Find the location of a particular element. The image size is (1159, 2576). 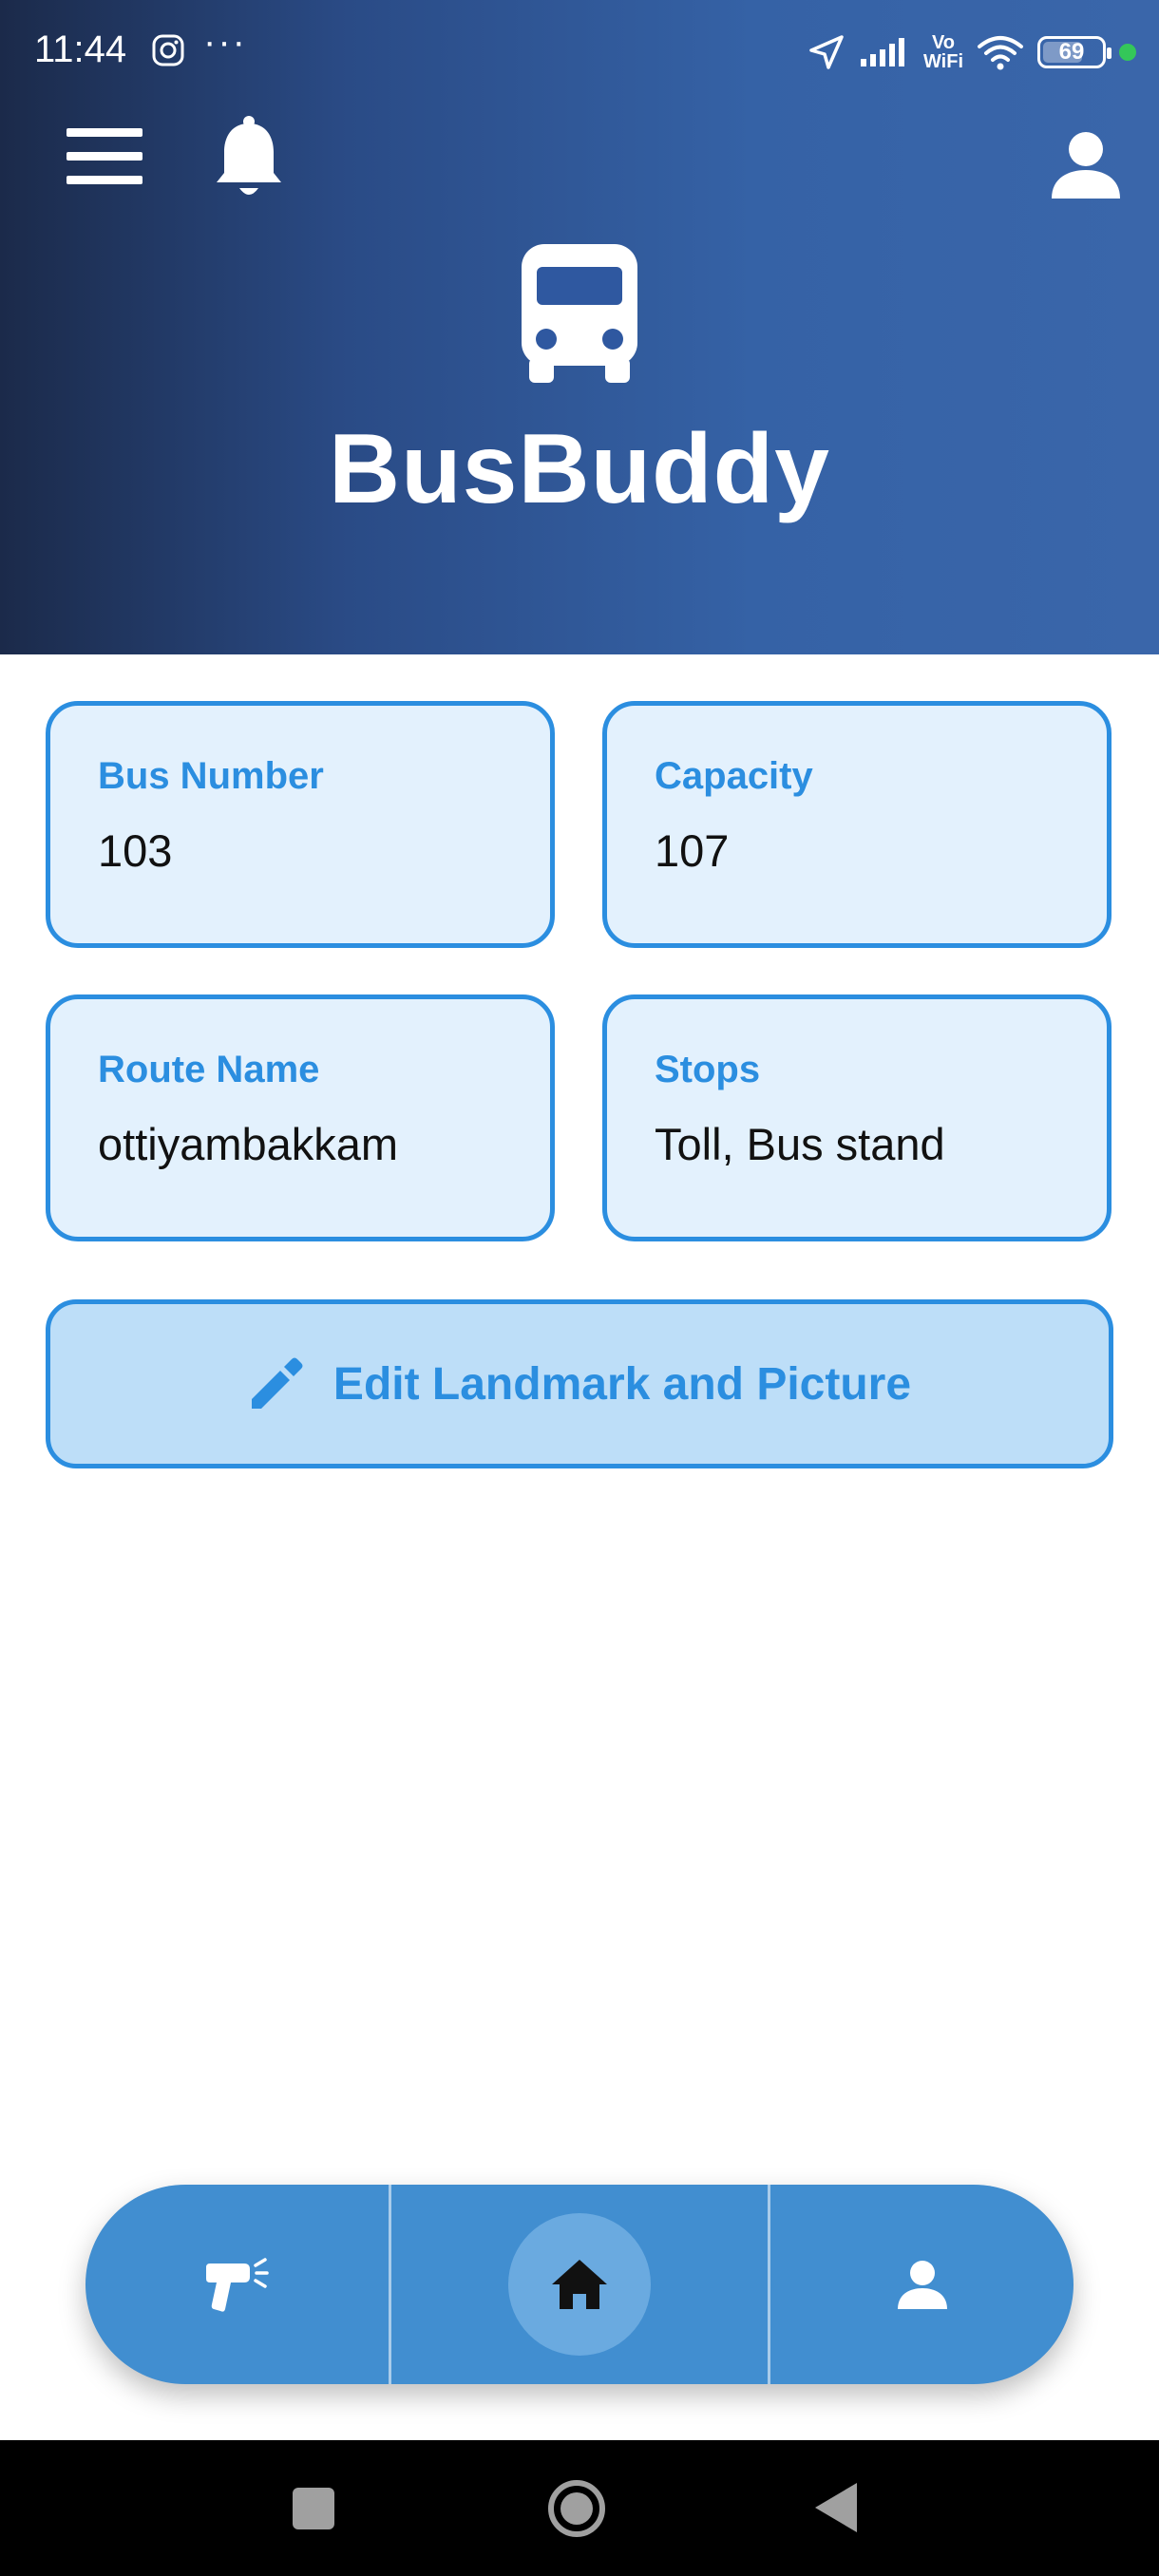

stops-card: Stops Toll, Bus stand is located at coordinates (857, 1117).